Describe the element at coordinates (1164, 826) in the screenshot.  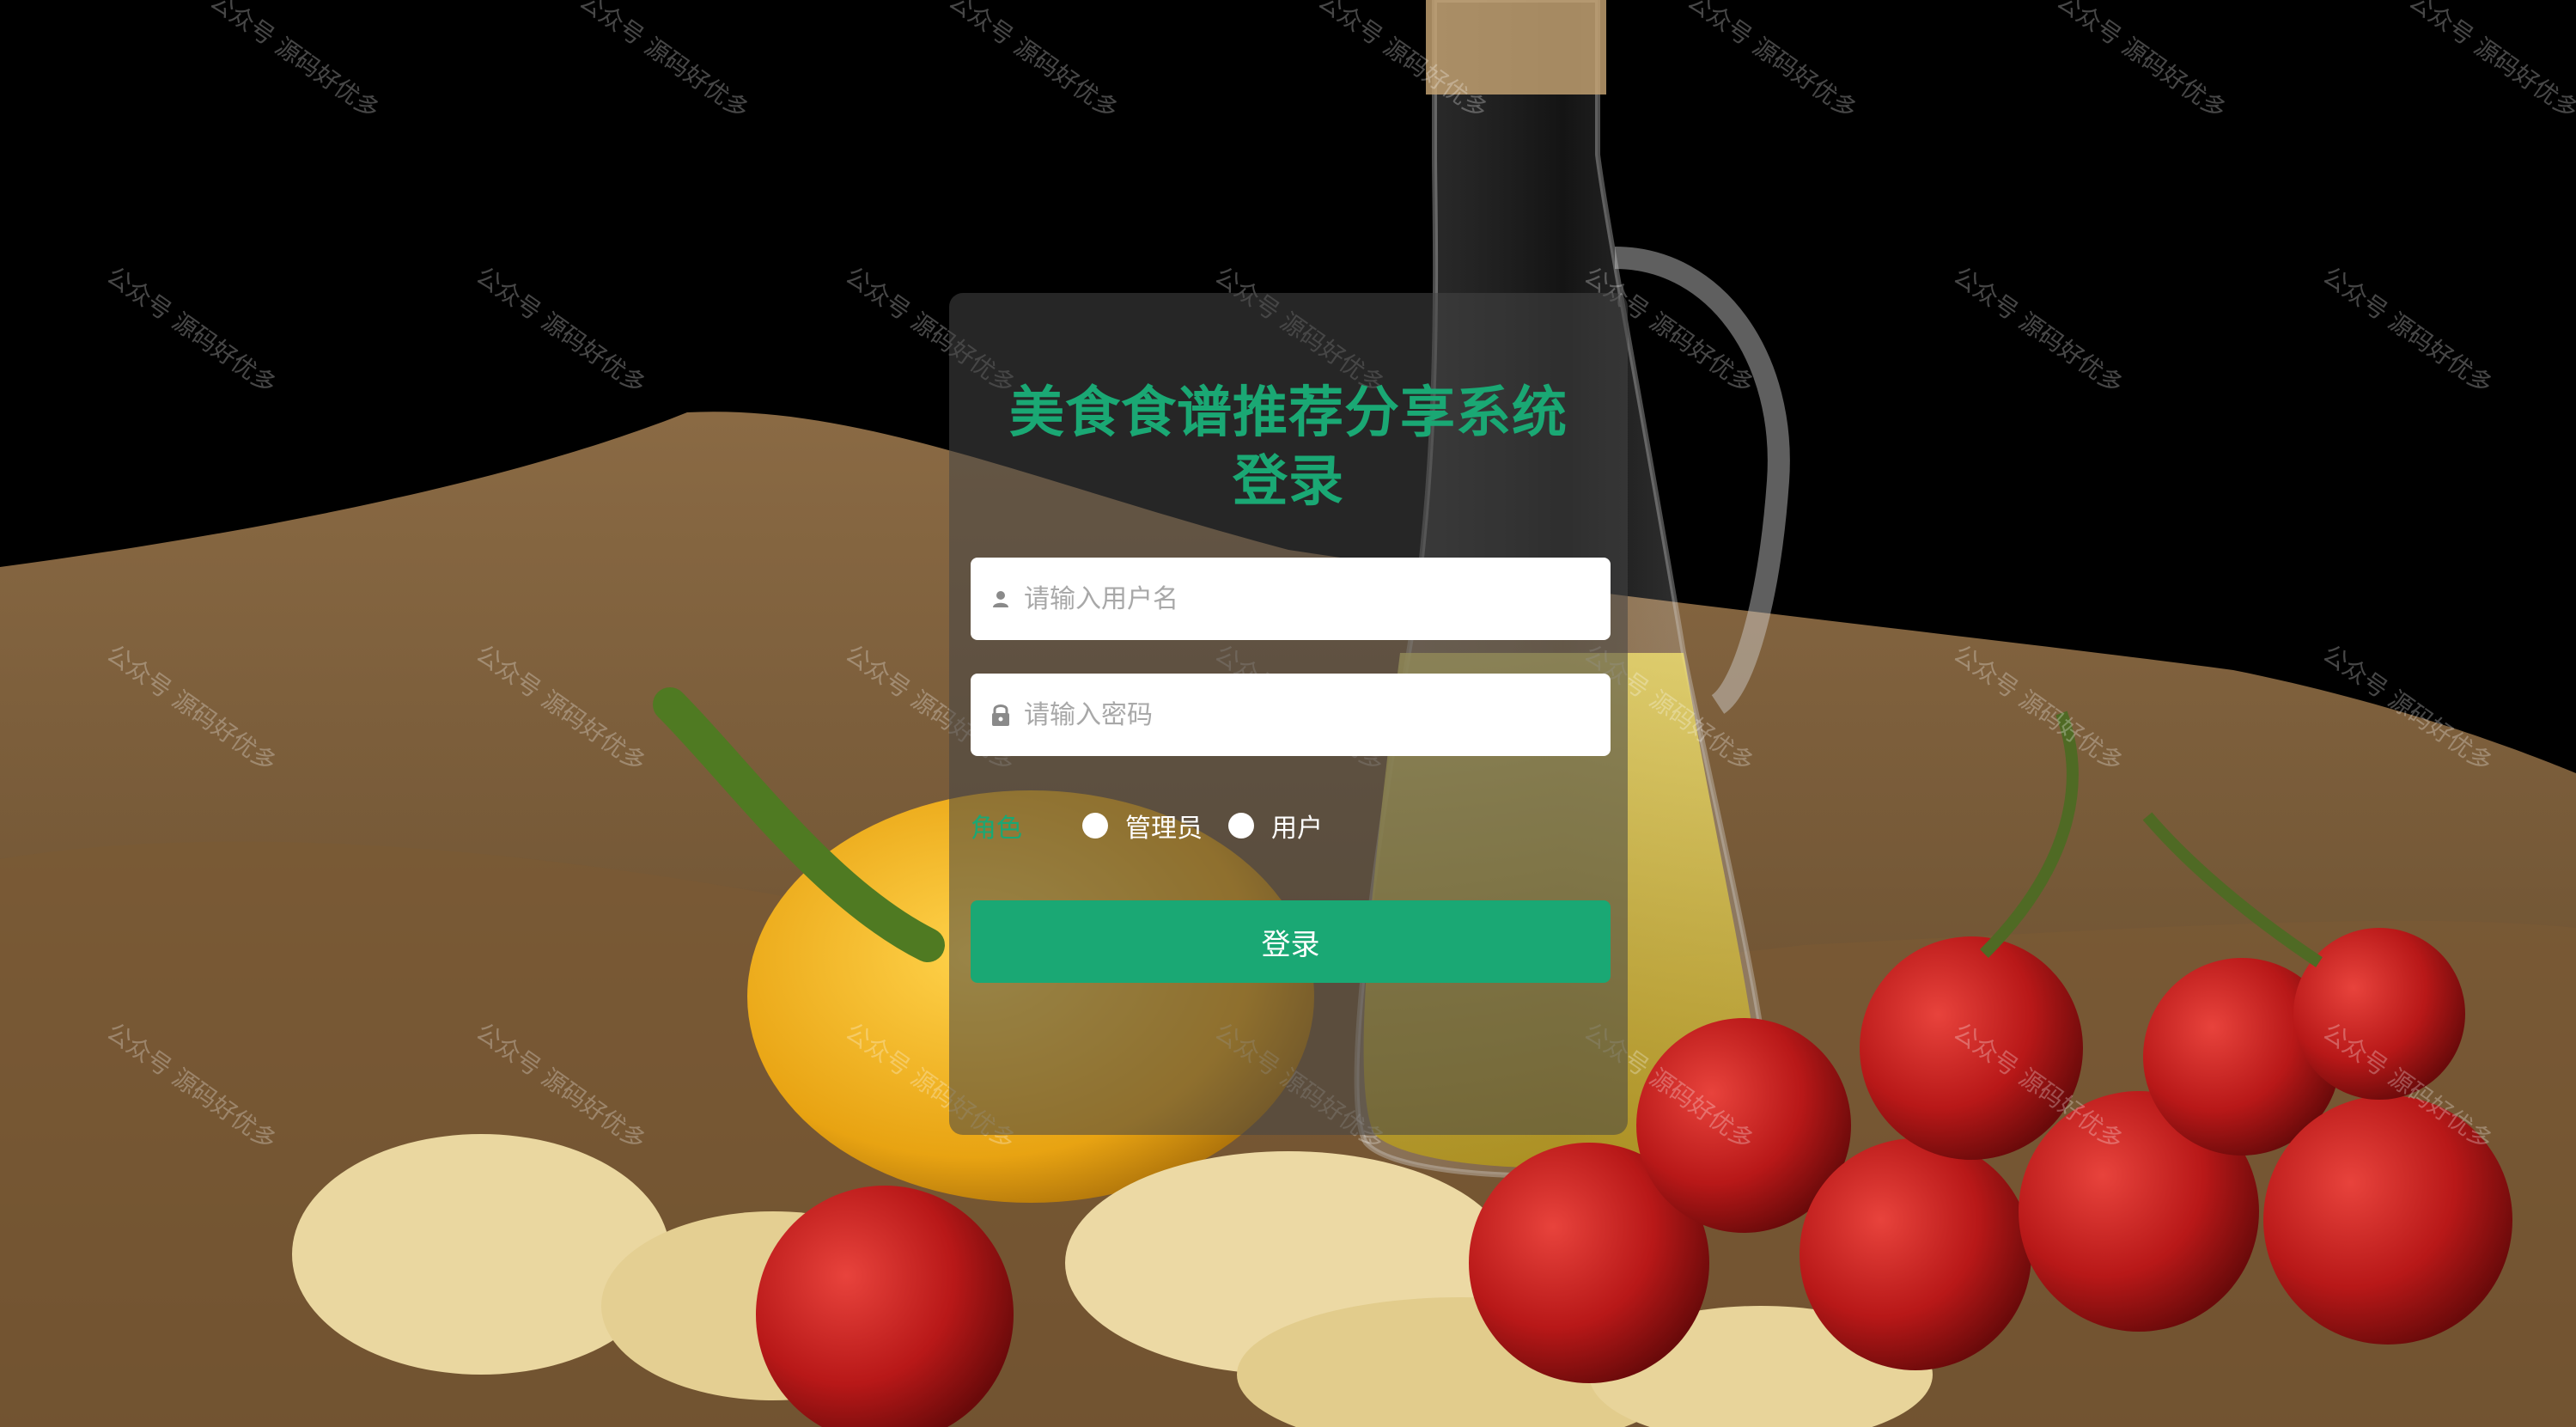
I see `role-option-admin-label: 管理员` at that location.